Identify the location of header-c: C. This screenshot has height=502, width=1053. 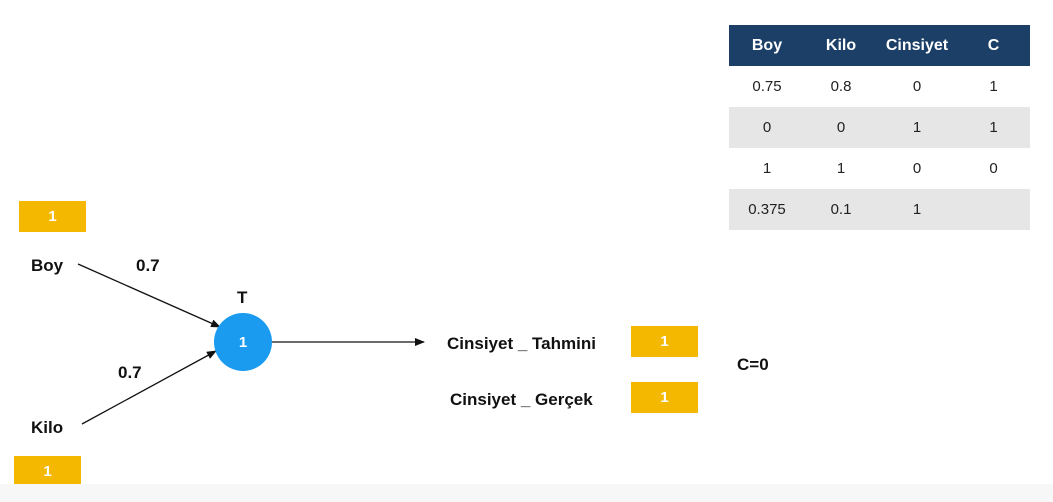
(993, 45).